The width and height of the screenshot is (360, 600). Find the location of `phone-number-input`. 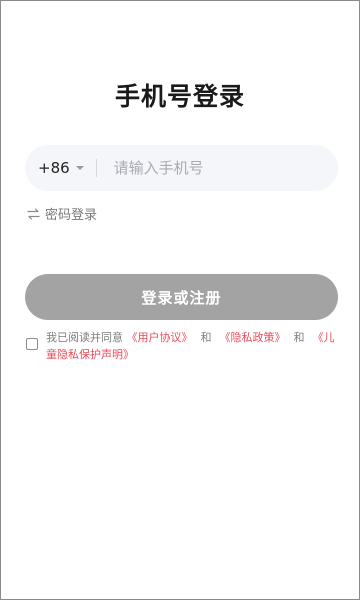

phone-number-input is located at coordinates (224, 168).